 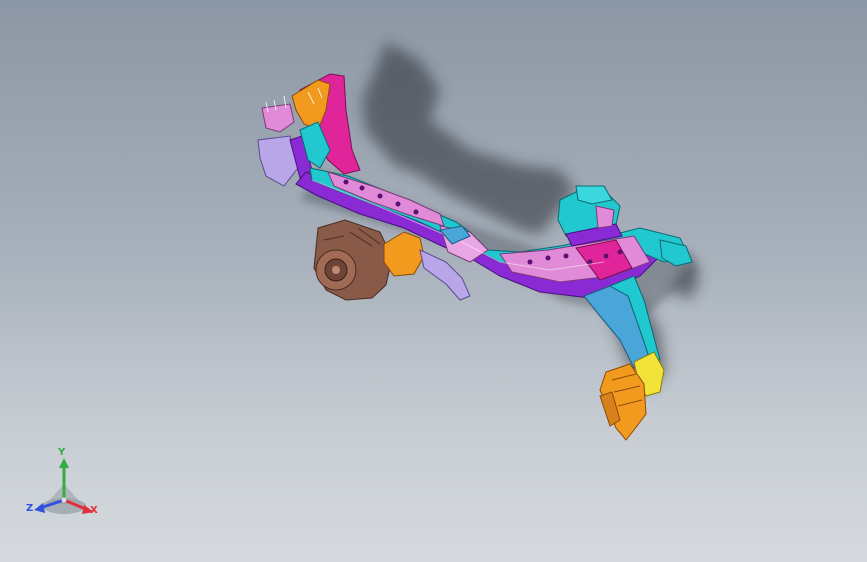 I want to click on front-tower-part, so click(x=309, y=130).